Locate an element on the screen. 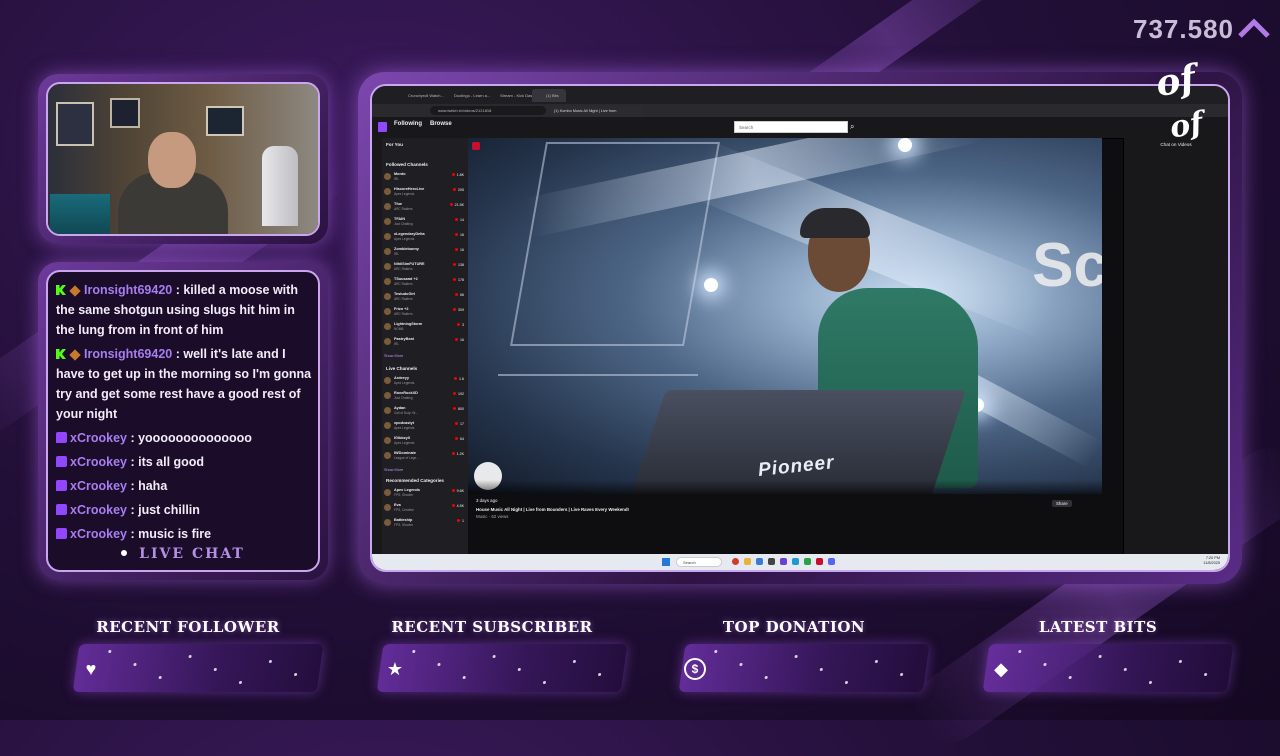  sidebar-channel: Tfue ARC Raiders 21.5K is located at coordinates (425, 207).